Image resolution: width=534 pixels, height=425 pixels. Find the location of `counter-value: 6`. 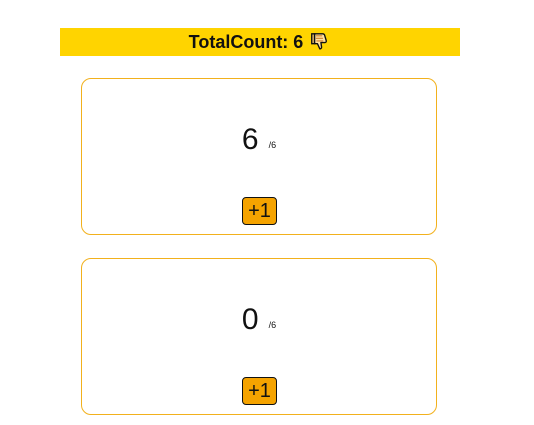

counter-value: 6 is located at coordinates (250, 139).